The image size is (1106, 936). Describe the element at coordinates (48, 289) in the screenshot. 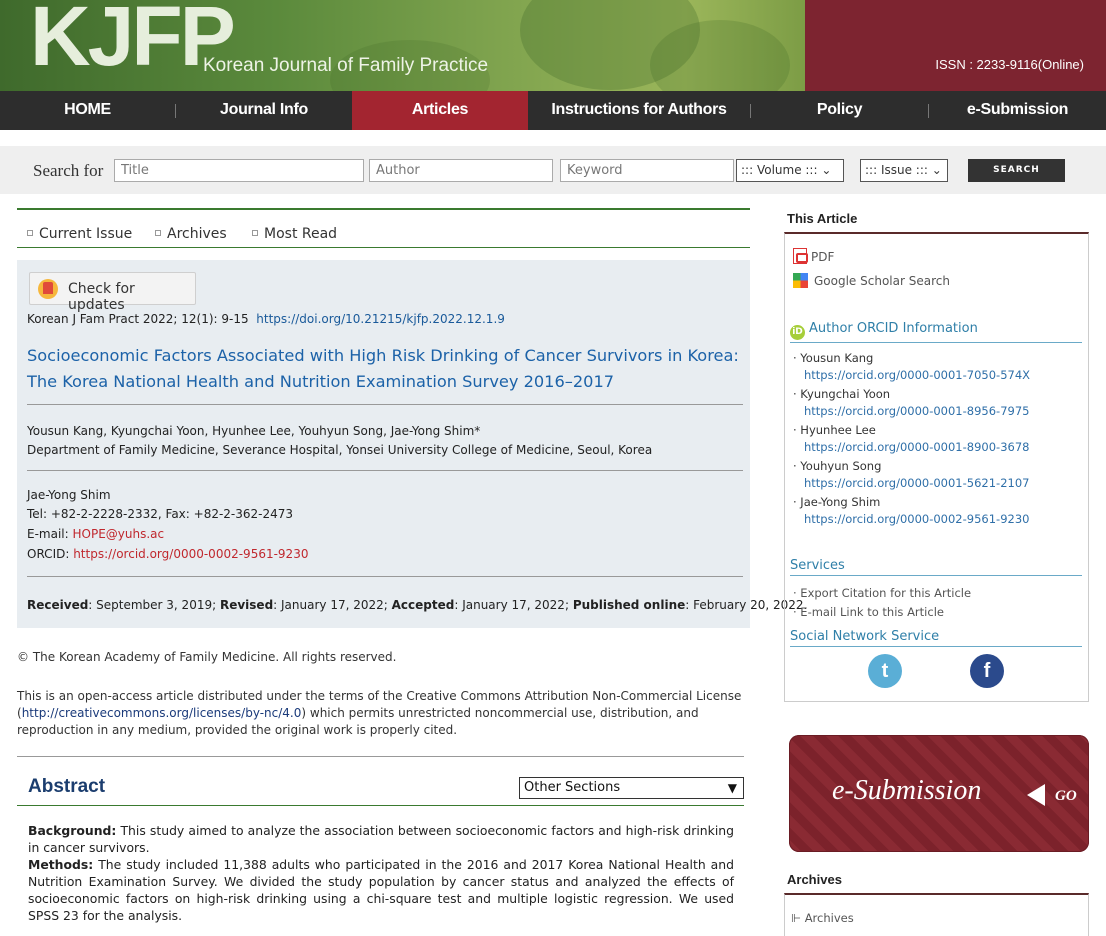

I see `crossmark-icon` at that location.